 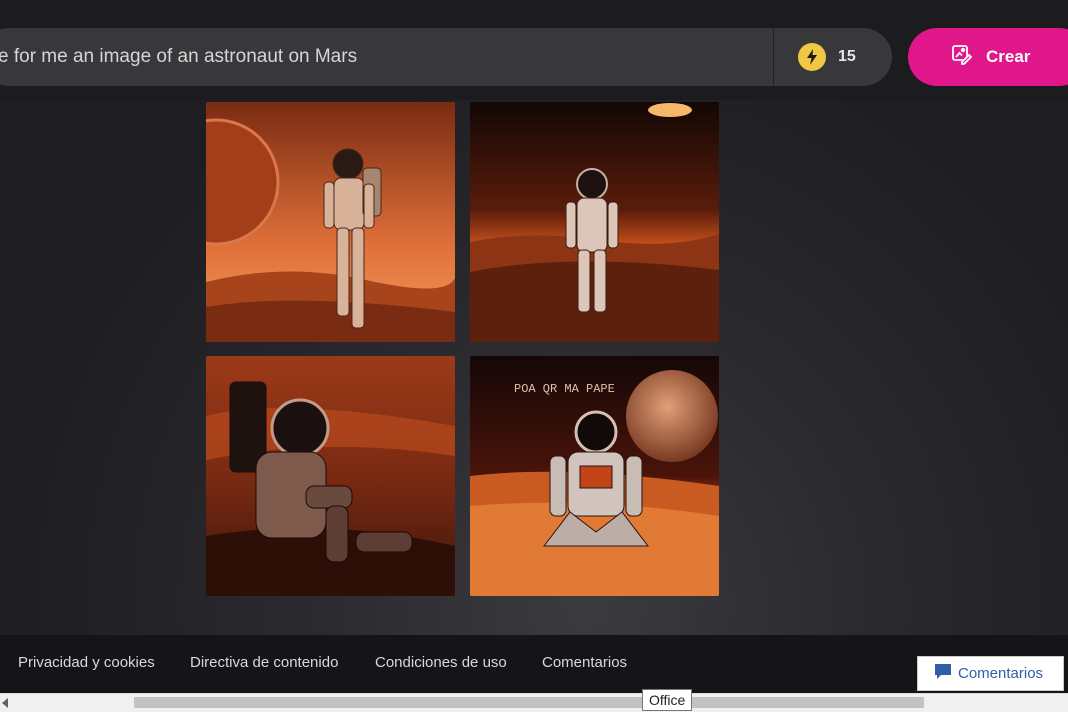 I want to click on create-button: Crear, so click(x=988, y=57).